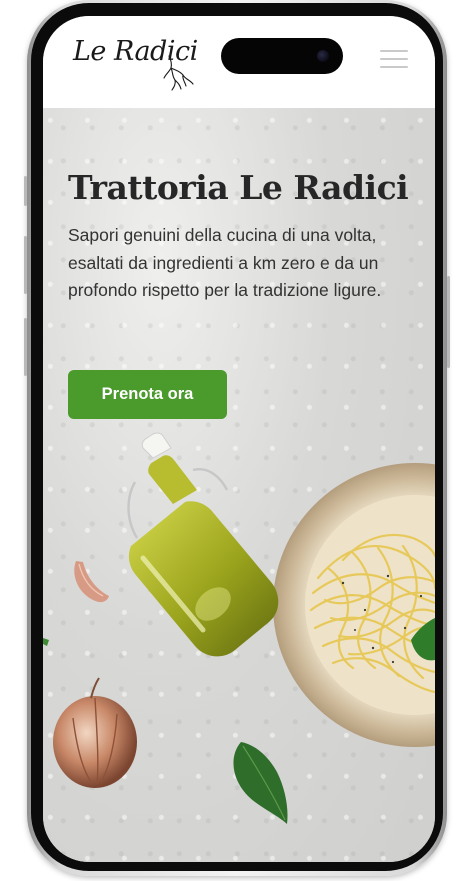  What do you see at coordinates (448, 322) in the screenshot?
I see `power-button` at bounding box center [448, 322].